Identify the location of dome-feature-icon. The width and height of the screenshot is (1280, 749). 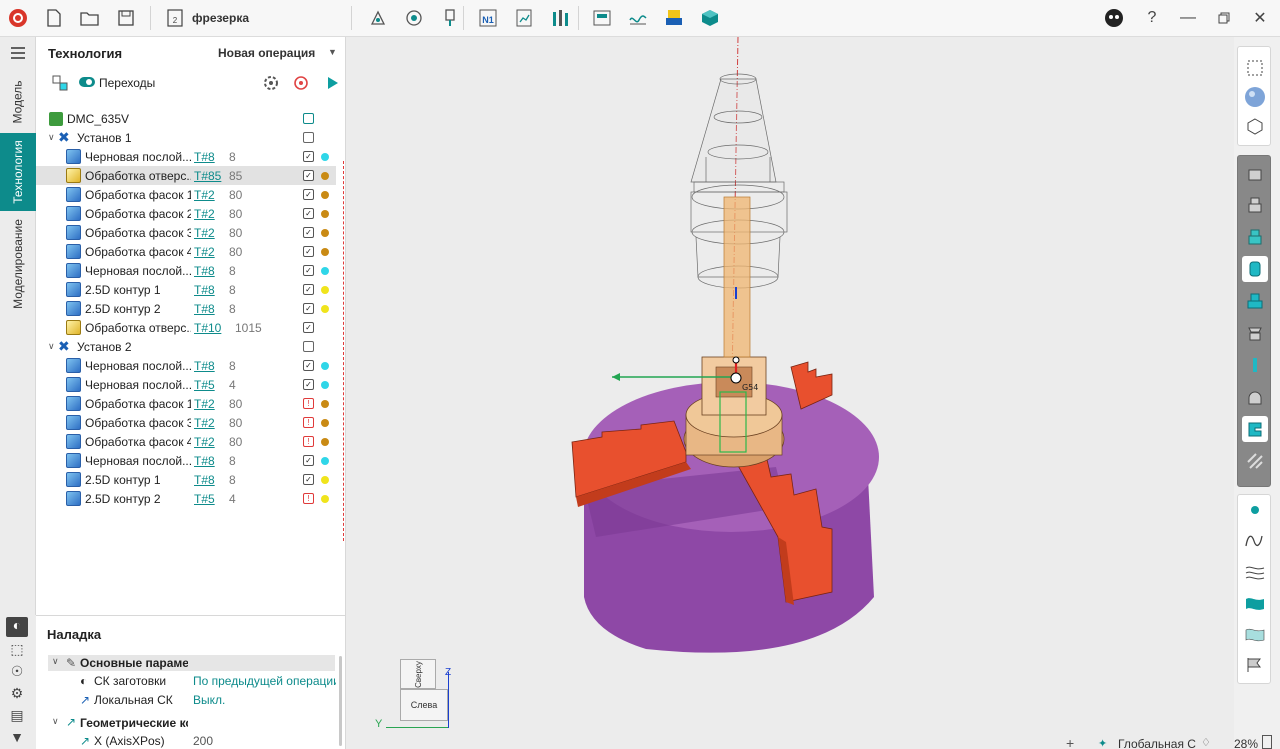
(1255, 397).